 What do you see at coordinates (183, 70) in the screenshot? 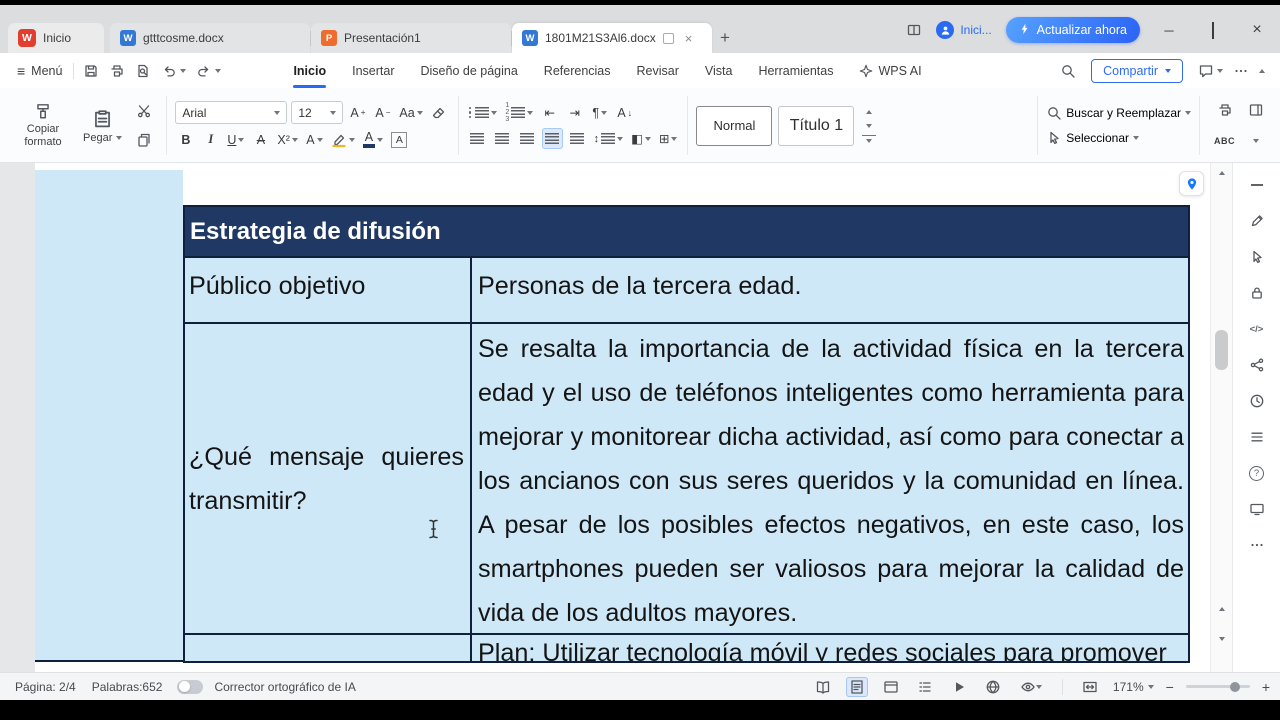
I see `undo-dropdown-caret` at bounding box center [183, 70].